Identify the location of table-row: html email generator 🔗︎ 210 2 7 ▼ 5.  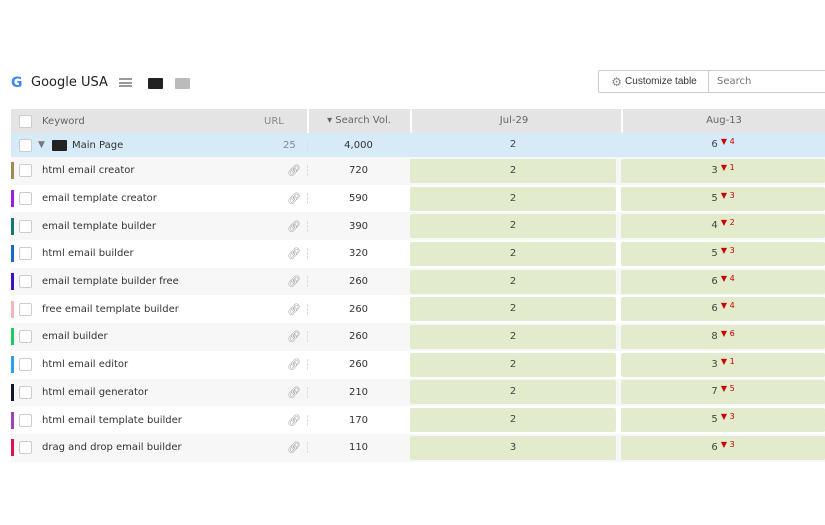
(418, 392).